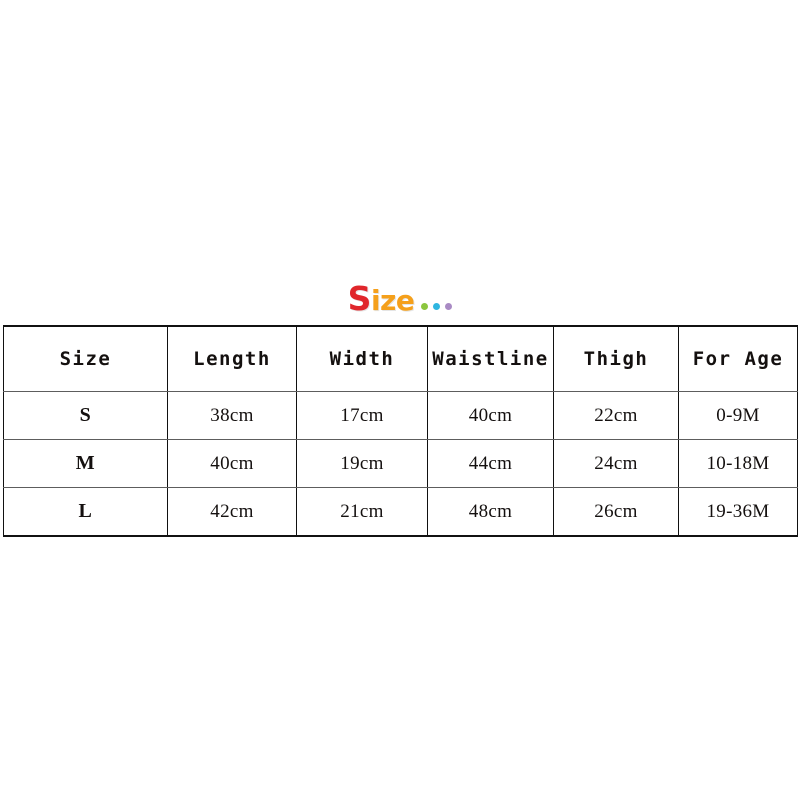  I want to click on cell-for-age: 0-9M, so click(738, 415).